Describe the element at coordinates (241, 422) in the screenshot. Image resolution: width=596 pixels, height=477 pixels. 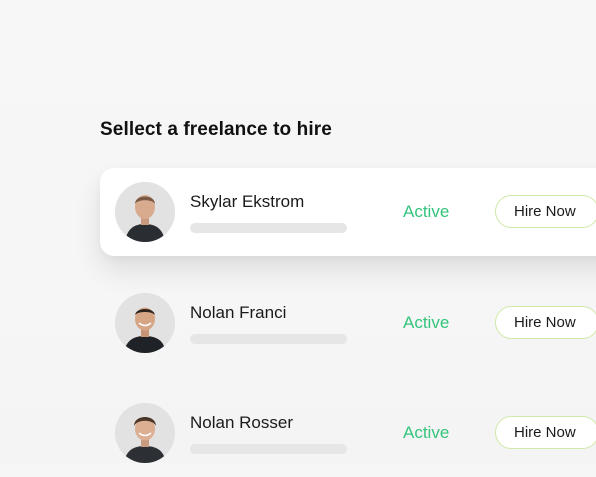
I see `freelancer-name: Nolan Rosser` at that location.